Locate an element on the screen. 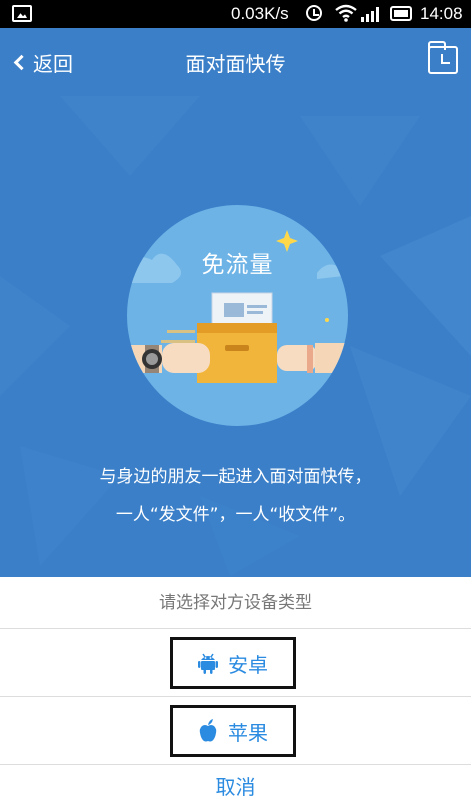  sheet-title: 请选择对方设备类型 is located at coordinates (235, 603).